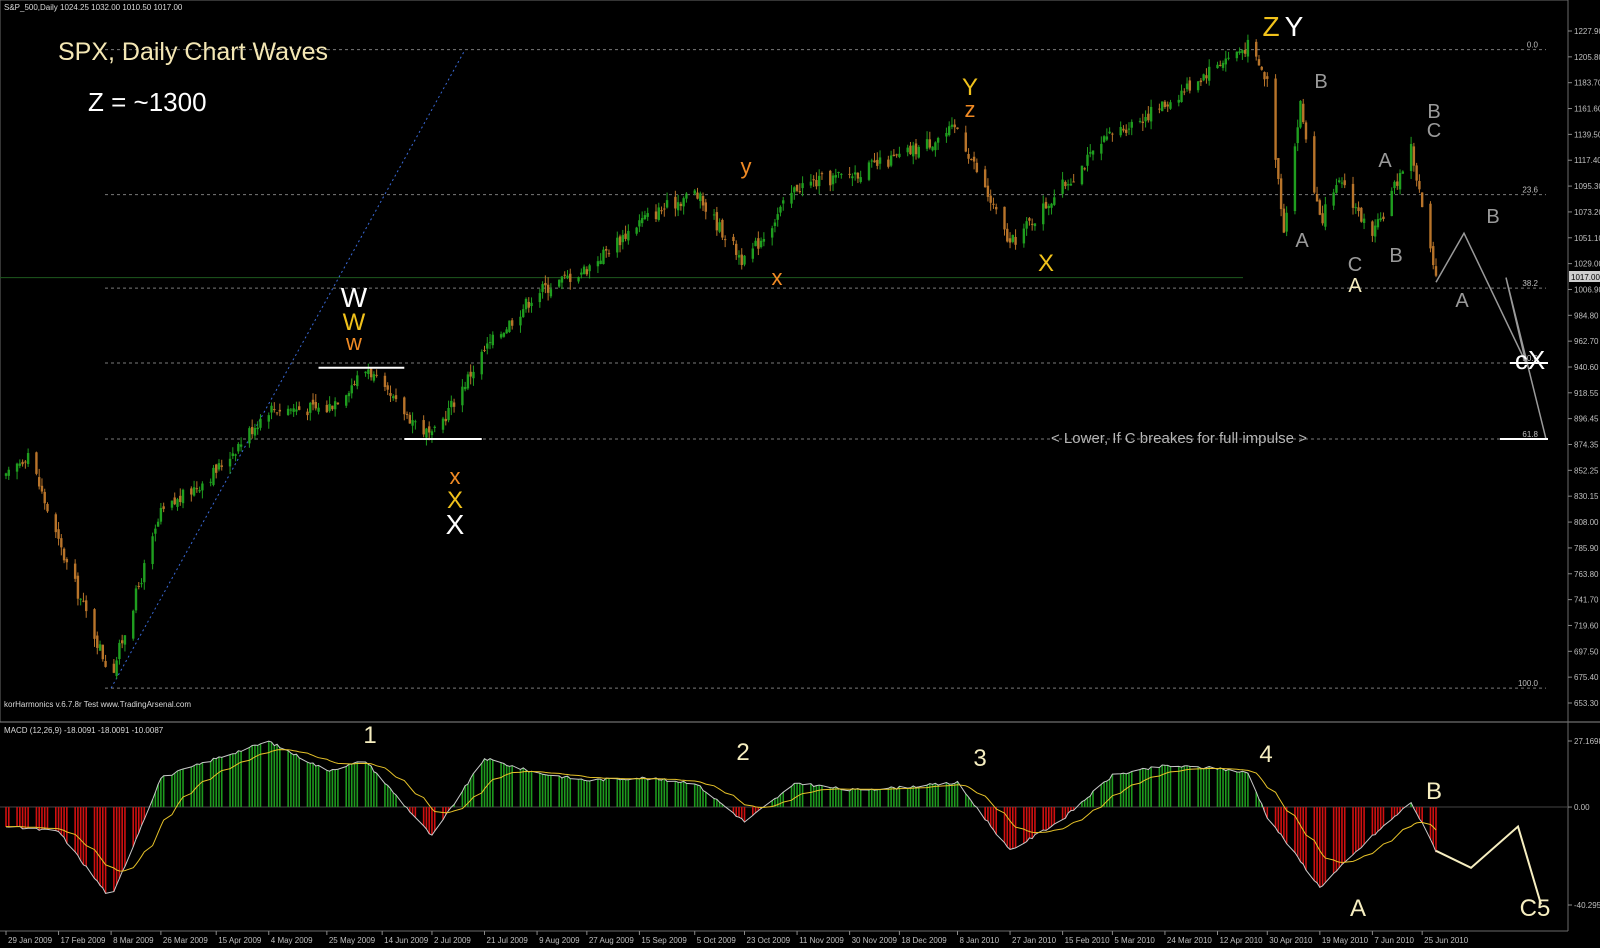 The width and height of the screenshot is (1600, 948). I want to click on date-tick-label: 21 Jul 2009, so click(508, 940).